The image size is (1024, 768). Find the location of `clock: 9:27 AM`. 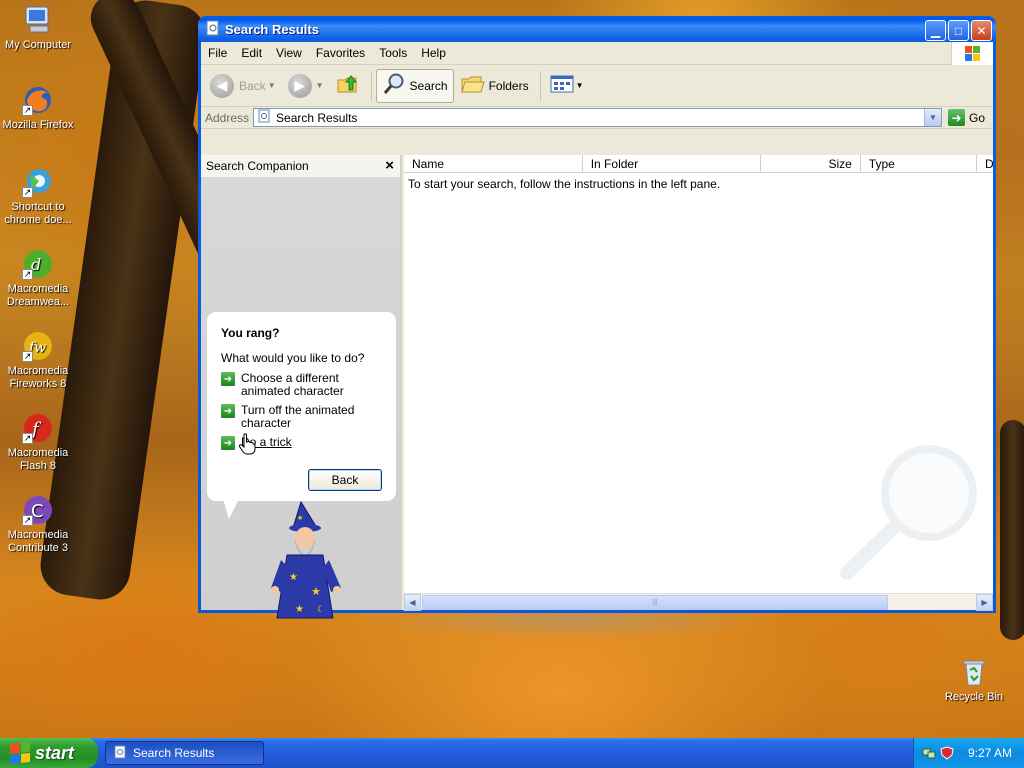

clock: 9:27 AM is located at coordinates (990, 753).